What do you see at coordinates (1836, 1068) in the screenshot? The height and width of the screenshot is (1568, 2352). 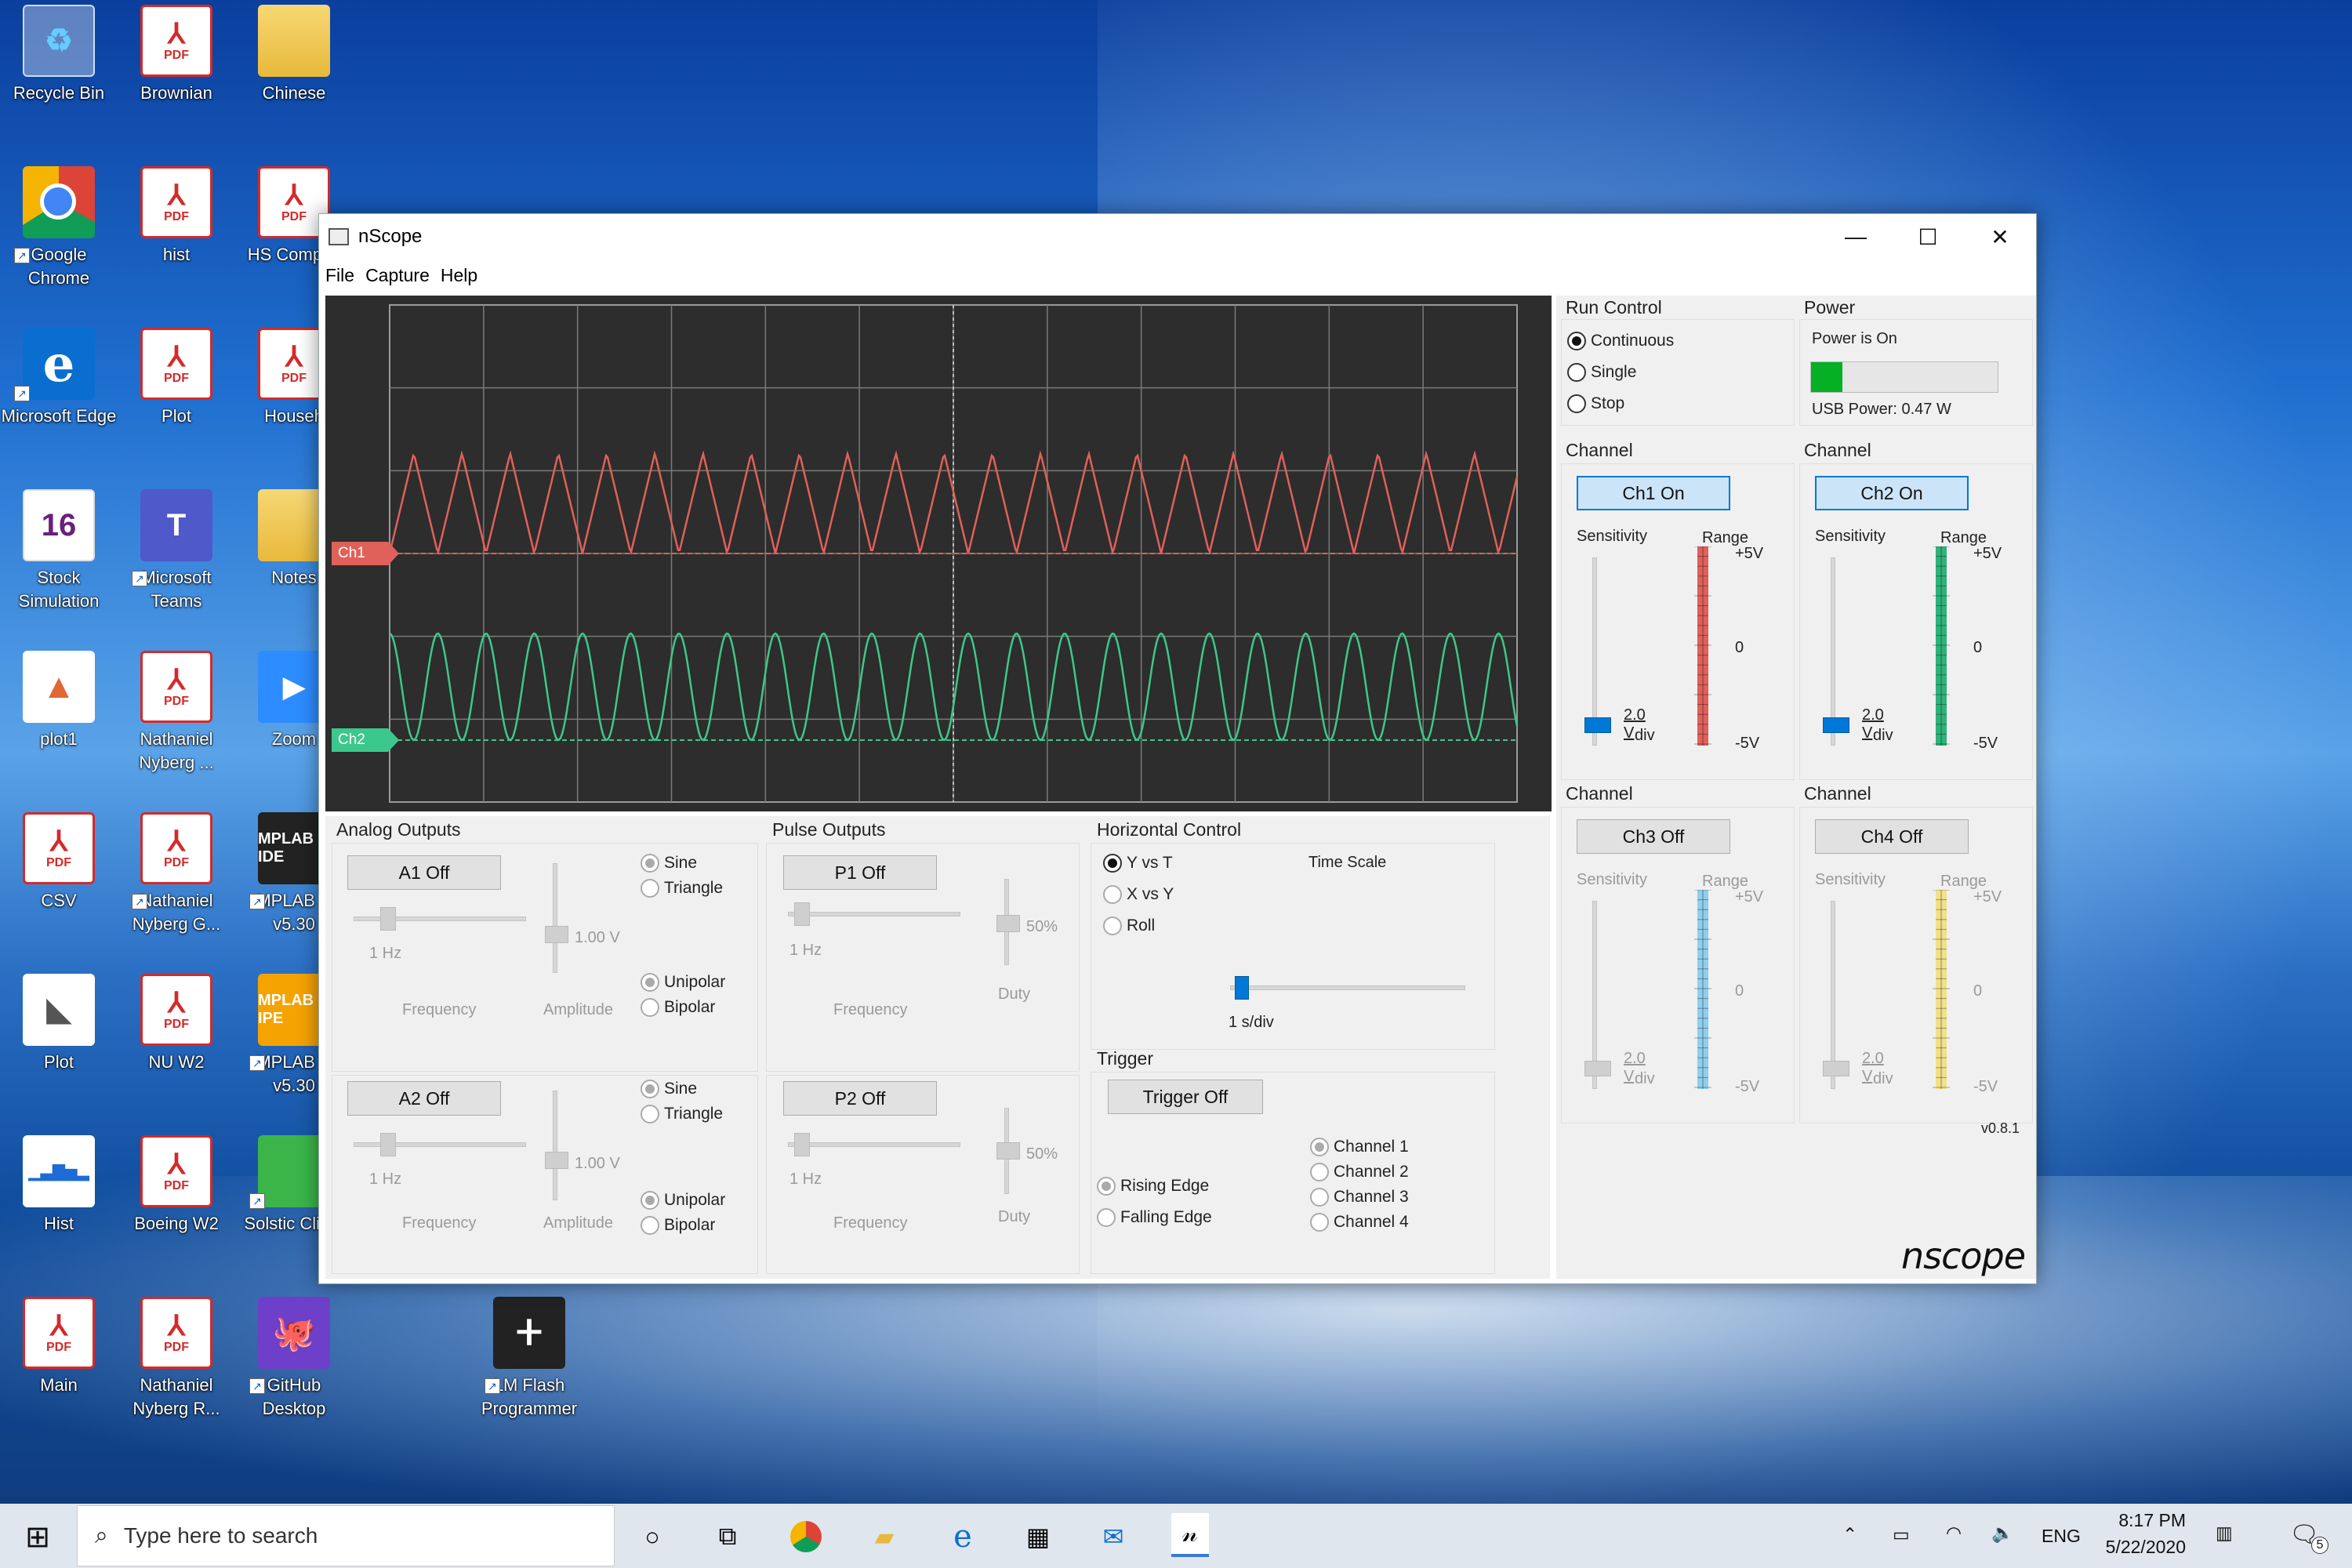 I see `channel-4-sensitivity-thumb` at bounding box center [1836, 1068].